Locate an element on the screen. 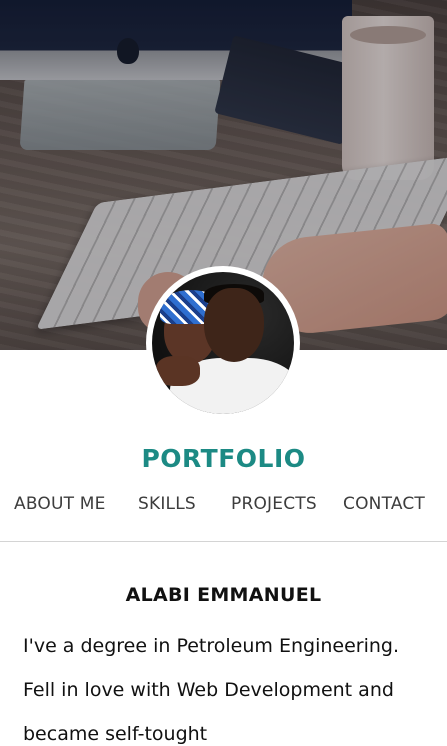 This screenshot has height=746, width=447. nav-divider is located at coordinates (223, 541).